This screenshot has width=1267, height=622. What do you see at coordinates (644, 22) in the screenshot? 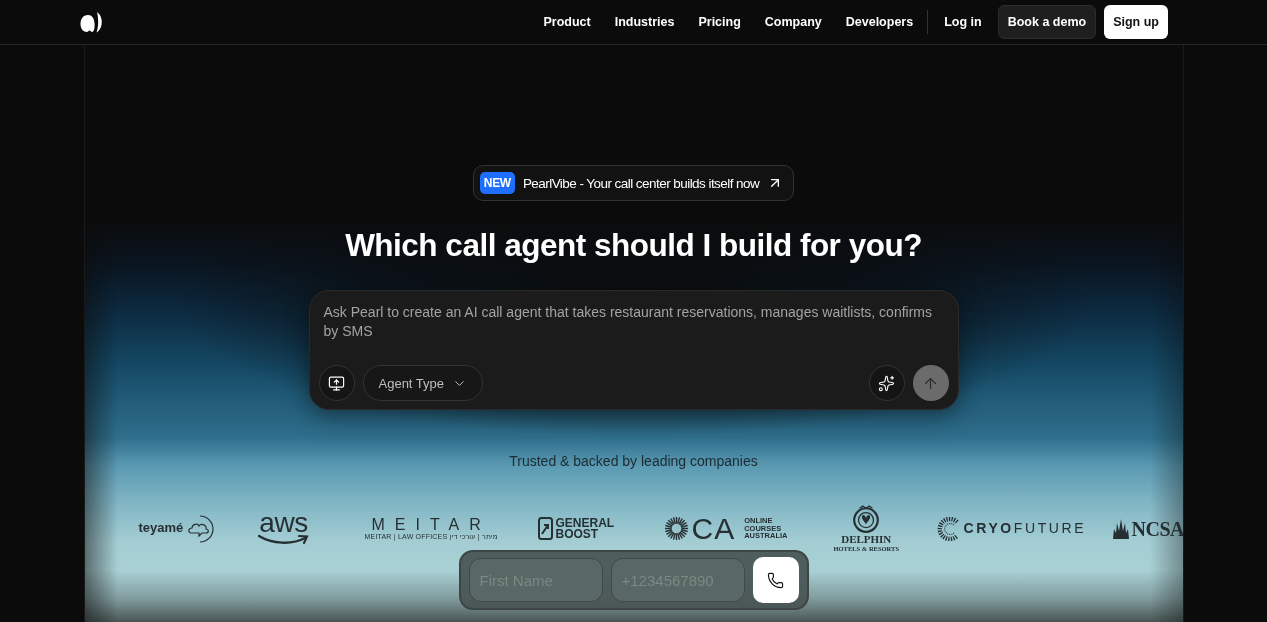
I see `nav-link: Industries` at bounding box center [644, 22].